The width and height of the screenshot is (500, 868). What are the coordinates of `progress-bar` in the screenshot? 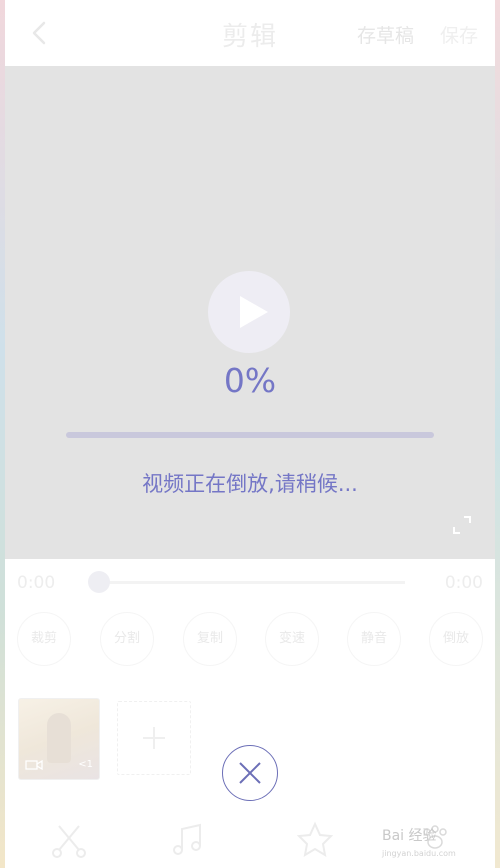 It's located at (250, 435).